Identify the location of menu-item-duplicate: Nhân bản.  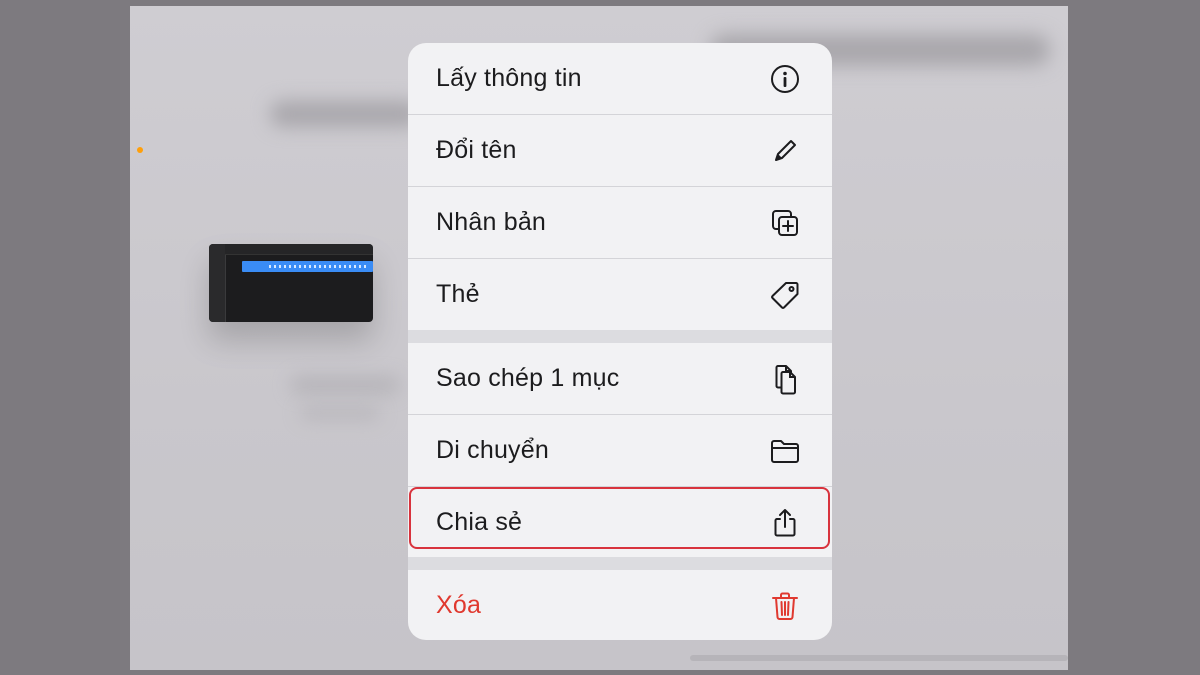
(620, 222).